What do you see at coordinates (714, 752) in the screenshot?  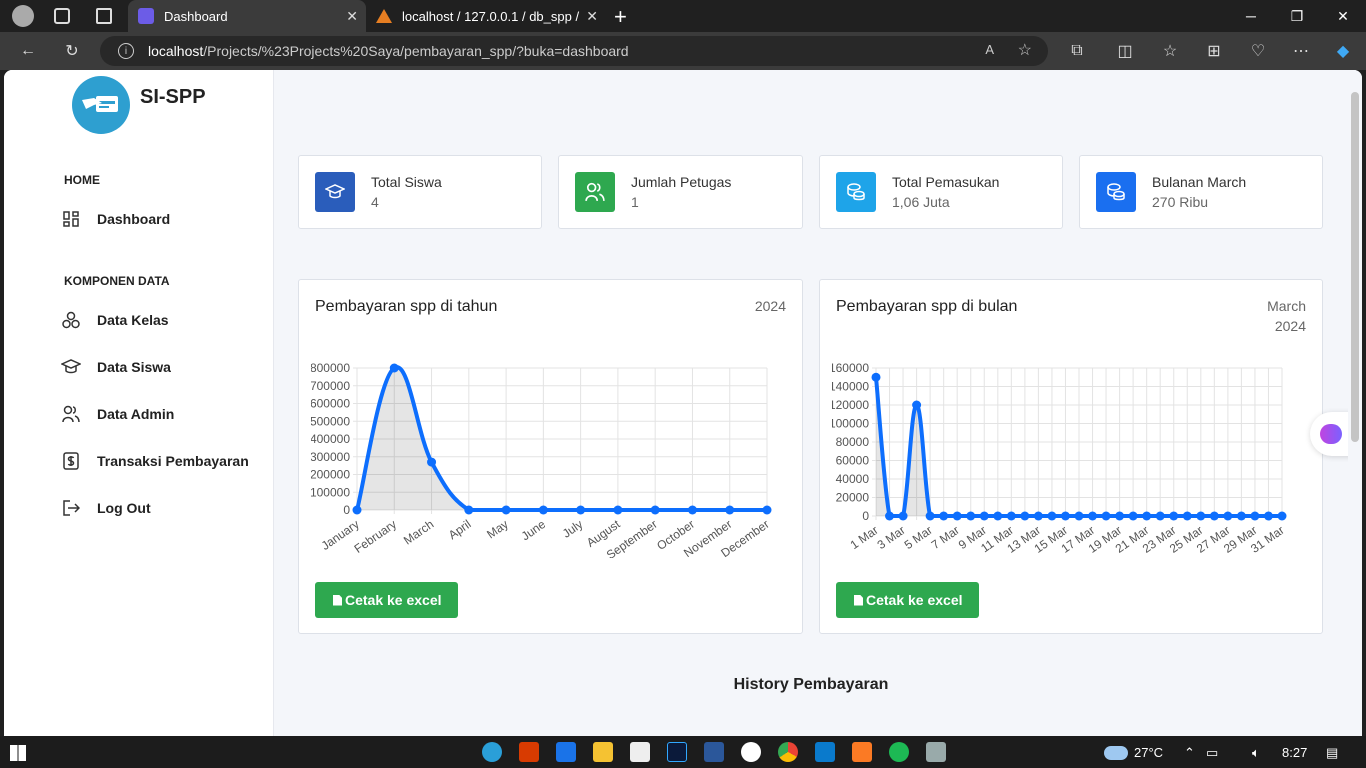 I see `word-taskbar-icon` at bounding box center [714, 752].